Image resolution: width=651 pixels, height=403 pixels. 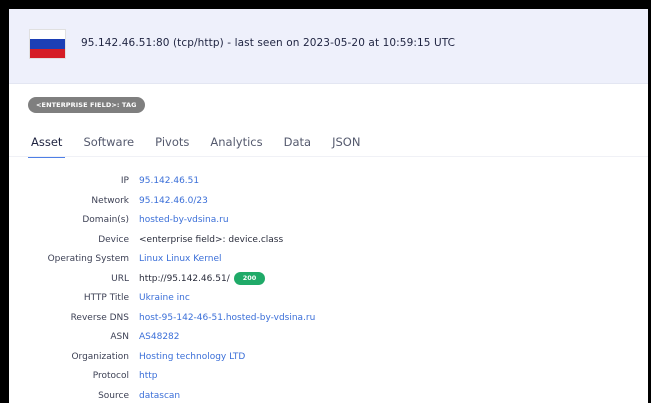 I want to click on field-row-organization: Organization Hosting technology LTD, so click(x=328, y=360).